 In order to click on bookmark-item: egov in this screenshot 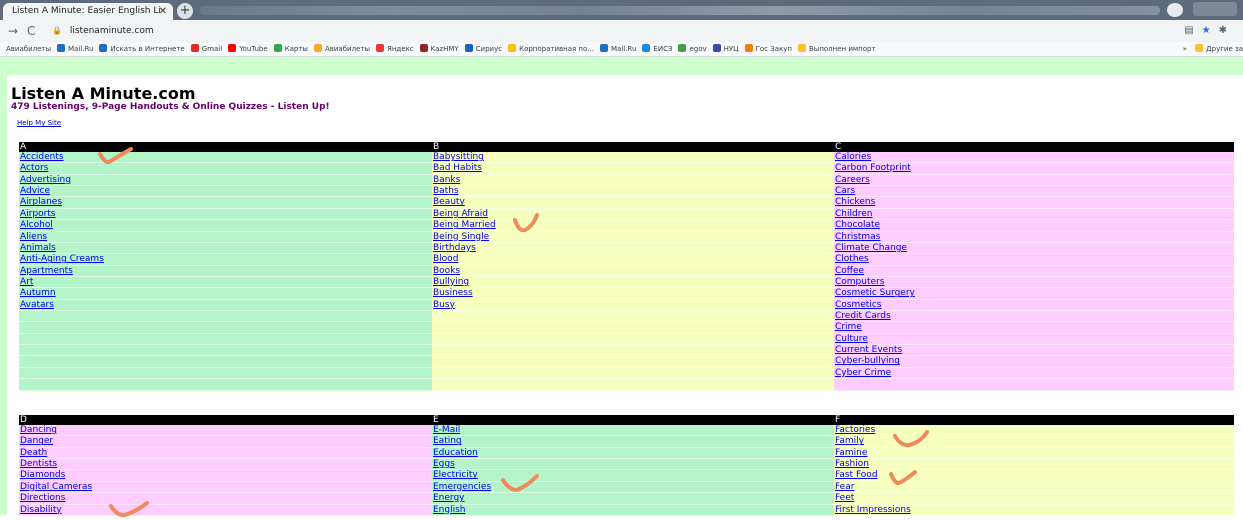, I will do `click(692, 49)`.